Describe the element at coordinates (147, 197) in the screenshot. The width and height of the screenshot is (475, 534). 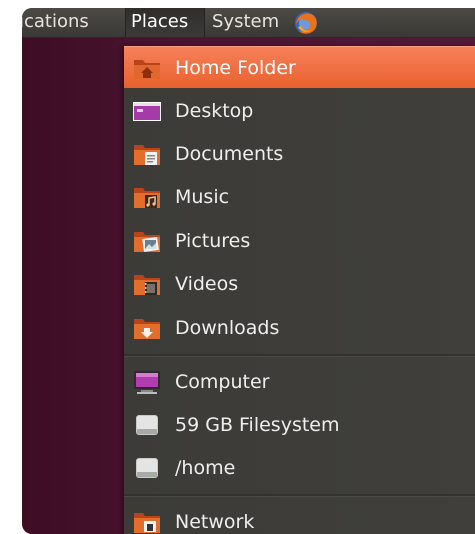
I see `music-folder-icon` at that location.